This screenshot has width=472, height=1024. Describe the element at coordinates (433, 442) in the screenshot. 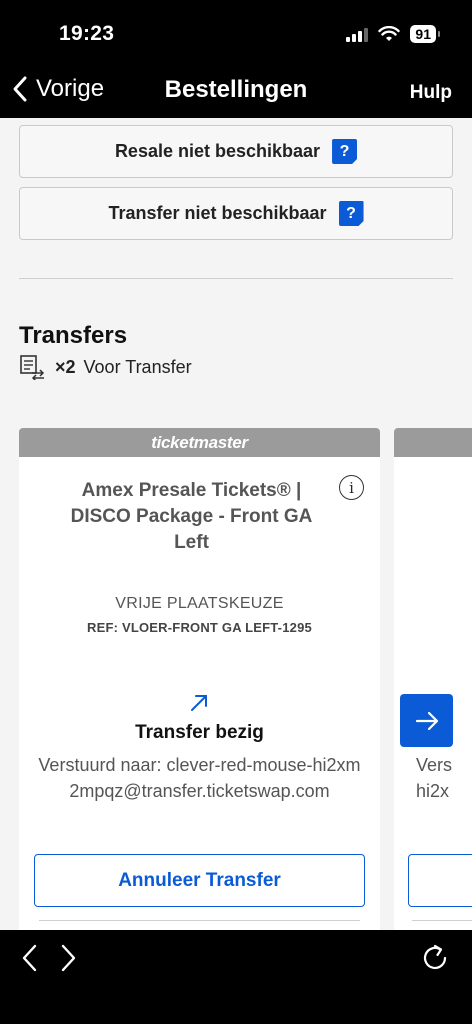

I see `ticket-header` at that location.